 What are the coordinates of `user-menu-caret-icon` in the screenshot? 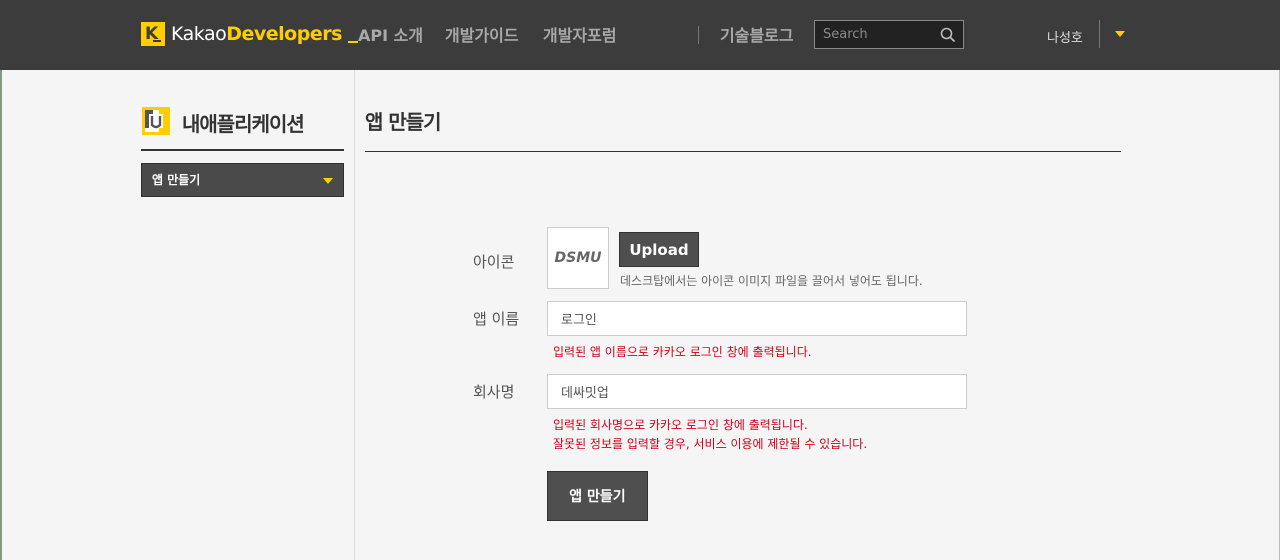 It's located at (1120, 34).